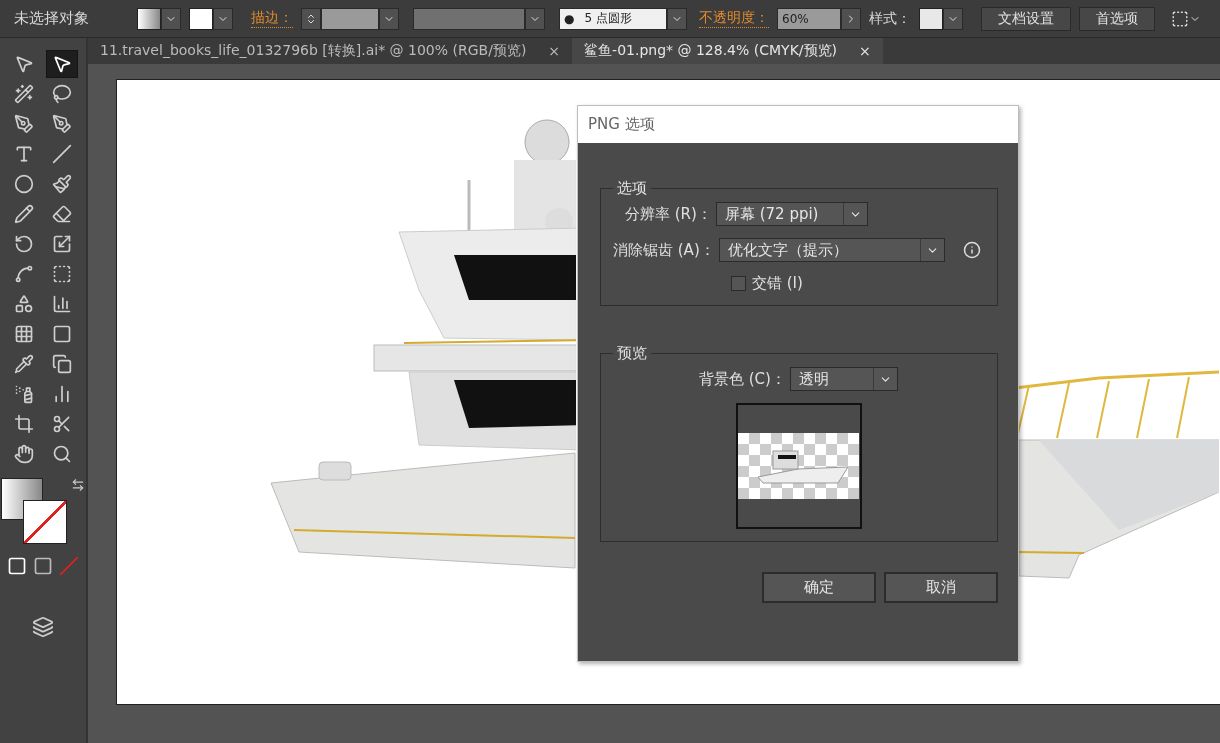 The height and width of the screenshot is (743, 1220). I want to click on fill-stroke-swatches, so click(34, 511).